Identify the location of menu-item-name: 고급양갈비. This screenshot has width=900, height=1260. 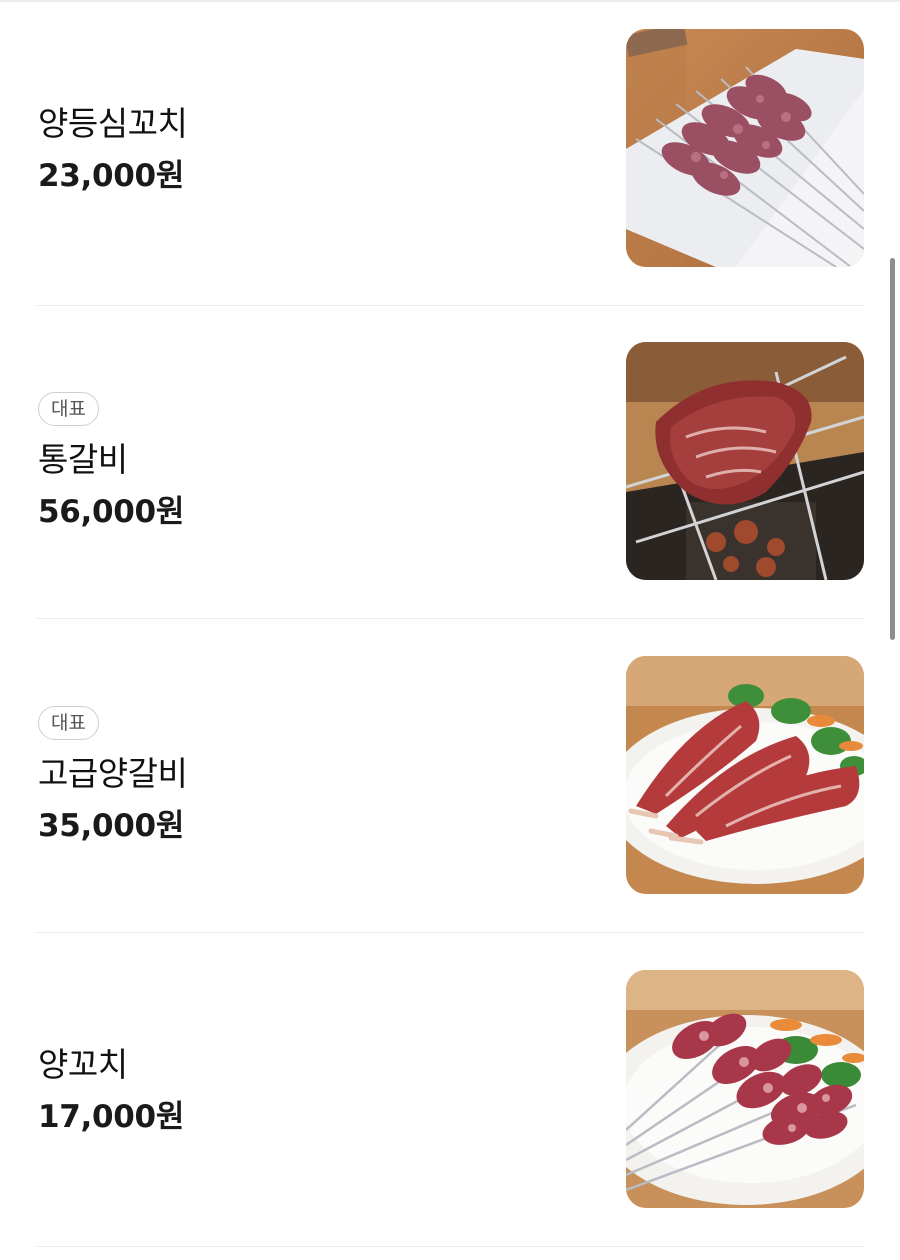
(113, 773).